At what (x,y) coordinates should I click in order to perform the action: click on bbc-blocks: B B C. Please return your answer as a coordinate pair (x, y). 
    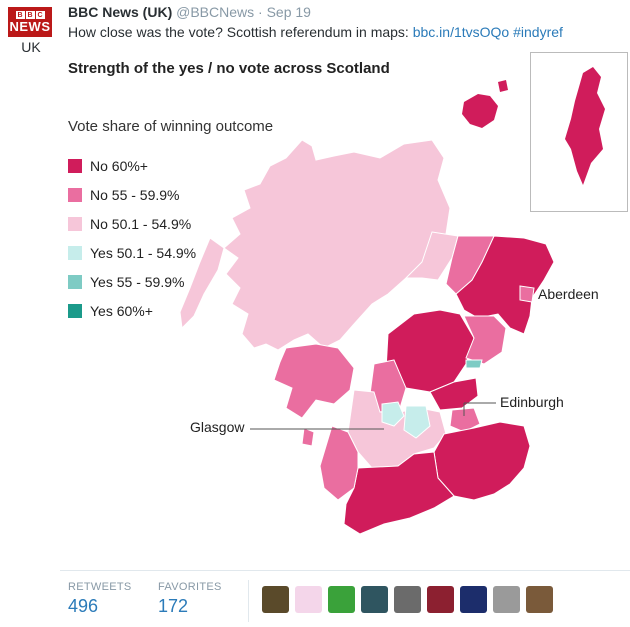
    Looking at the image, I should click on (30, 15).